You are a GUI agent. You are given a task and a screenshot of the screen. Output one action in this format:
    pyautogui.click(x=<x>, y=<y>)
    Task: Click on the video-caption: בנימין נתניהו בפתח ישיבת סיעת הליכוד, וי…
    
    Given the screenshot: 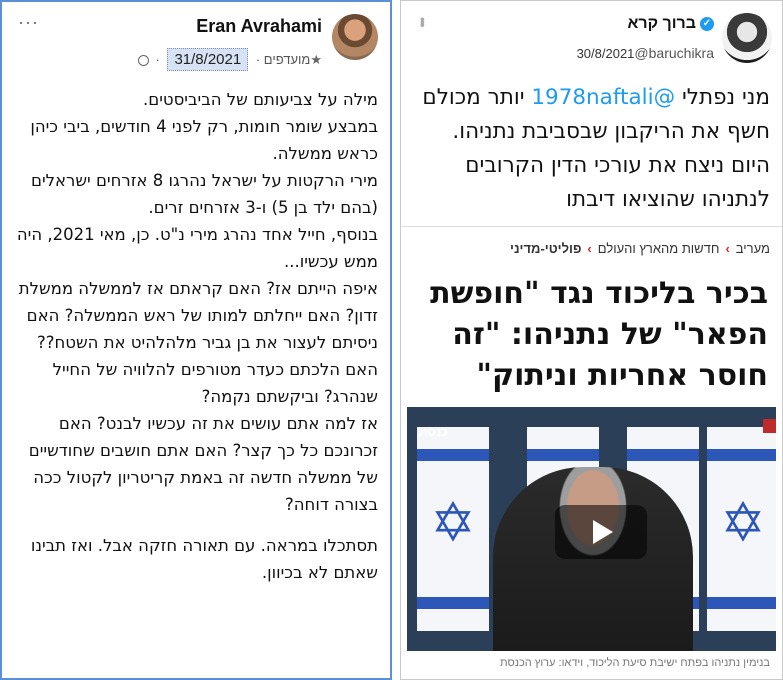 What is the action you would take?
    pyautogui.click(x=634, y=663)
    